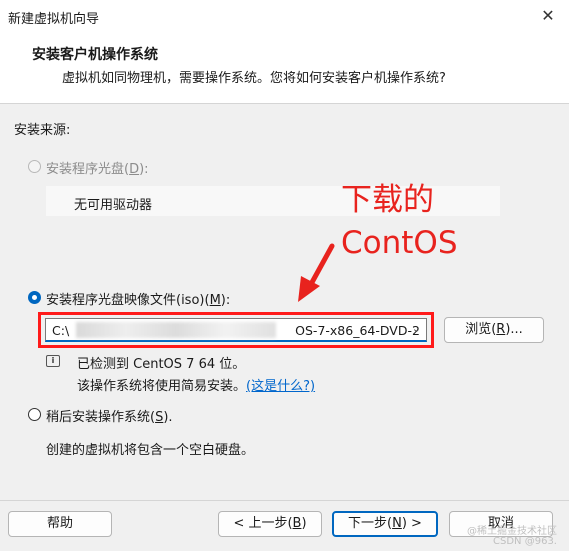 This screenshot has height=551, width=569. Describe the element at coordinates (113, 205) in the screenshot. I see `drive-value: 无可用驱动器` at that location.